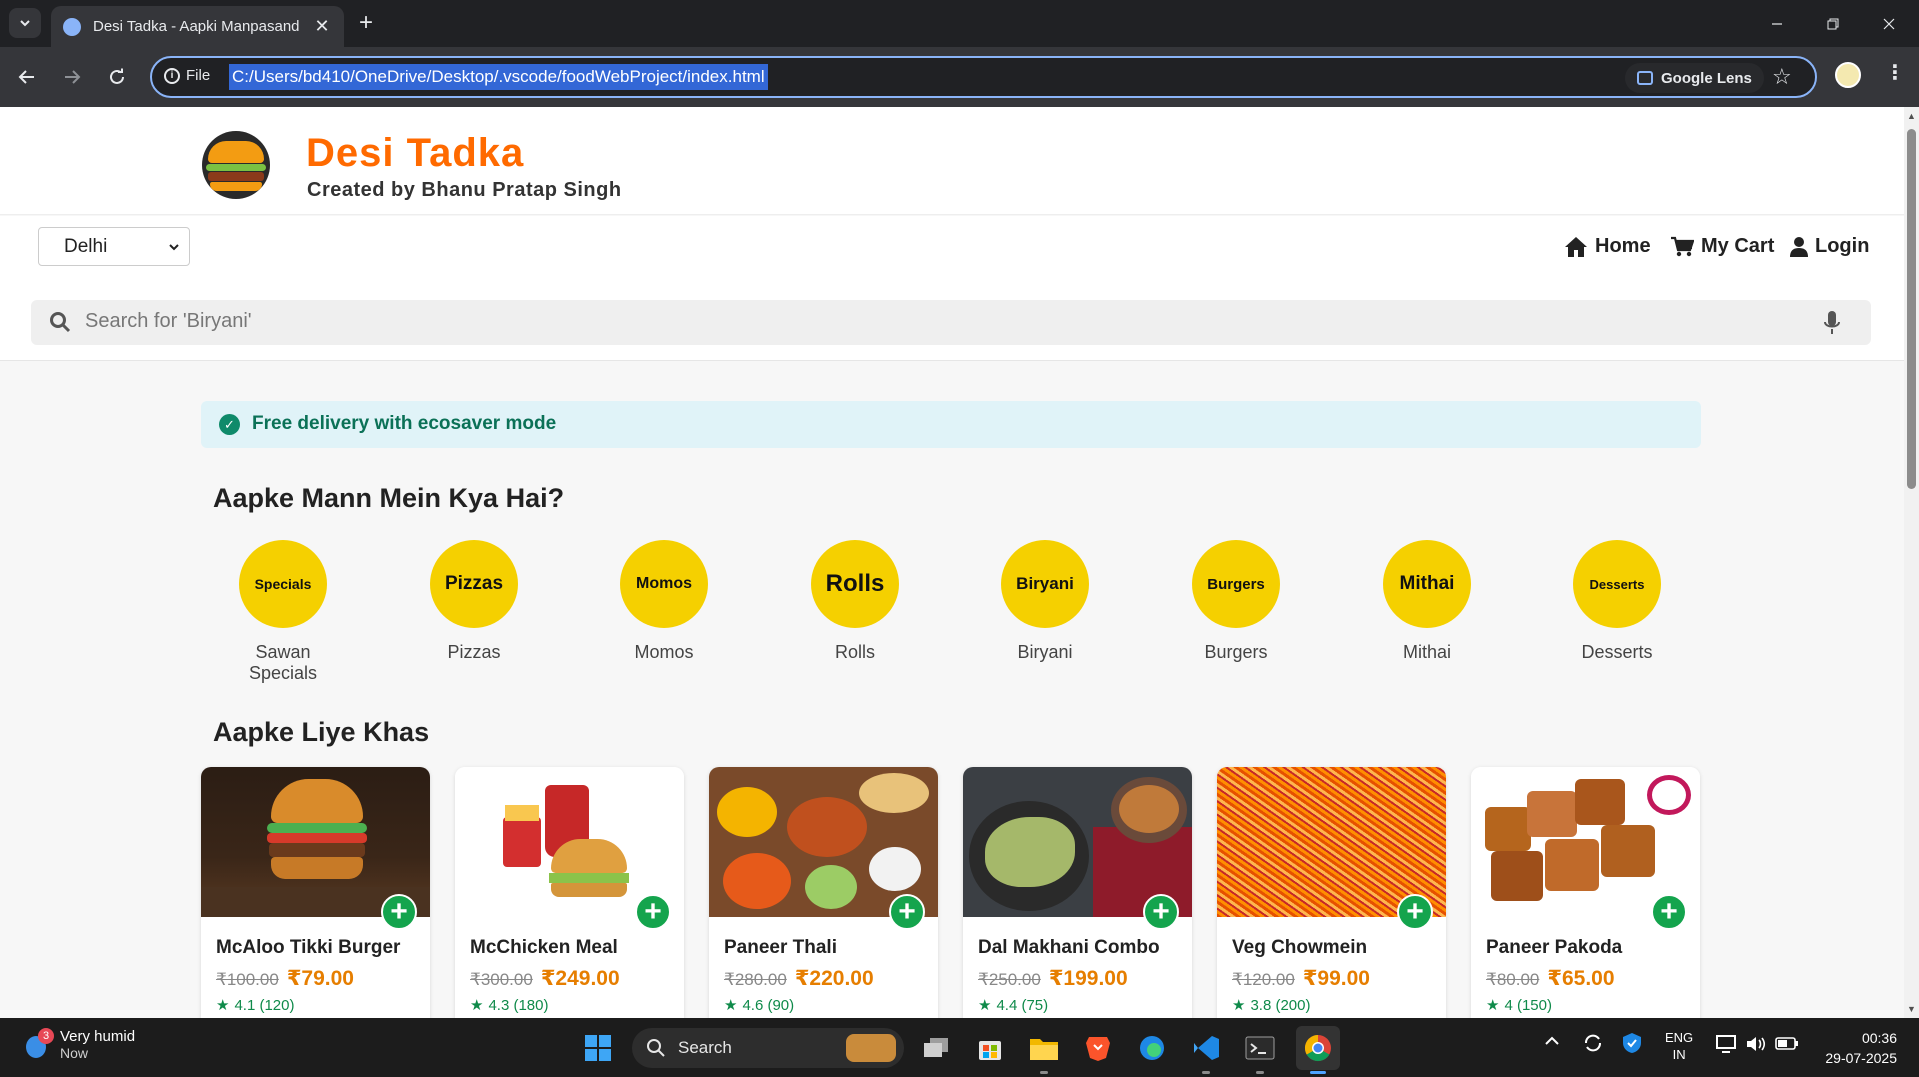  Describe the element at coordinates (255, 1005) in the screenshot. I see `item-rating: ★ 4.1 (120)` at that location.